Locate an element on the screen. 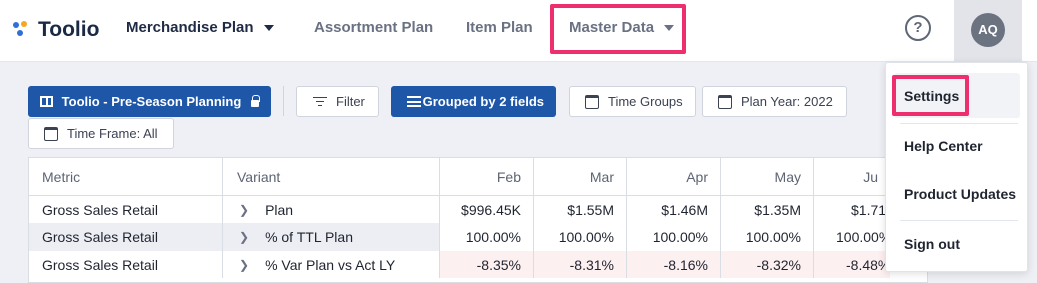 The image size is (1037, 283). column-header-metric: Metric is located at coordinates (126, 176).